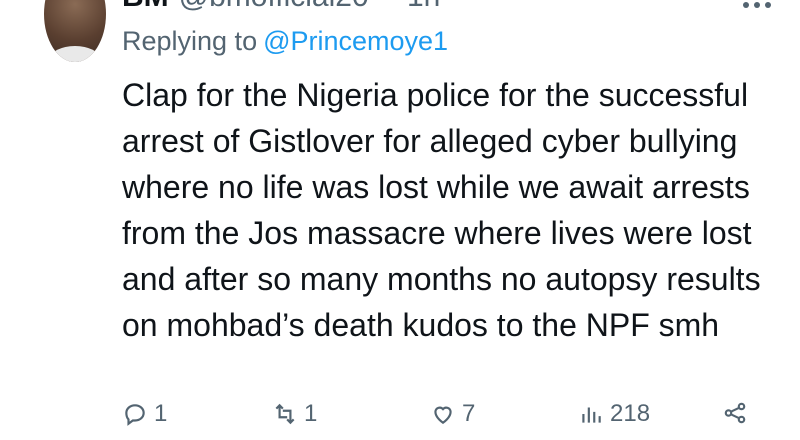  What do you see at coordinates (423, 6) in the screenshot?
I see `tweet-time: 1h` at bounding box center [423, 6].